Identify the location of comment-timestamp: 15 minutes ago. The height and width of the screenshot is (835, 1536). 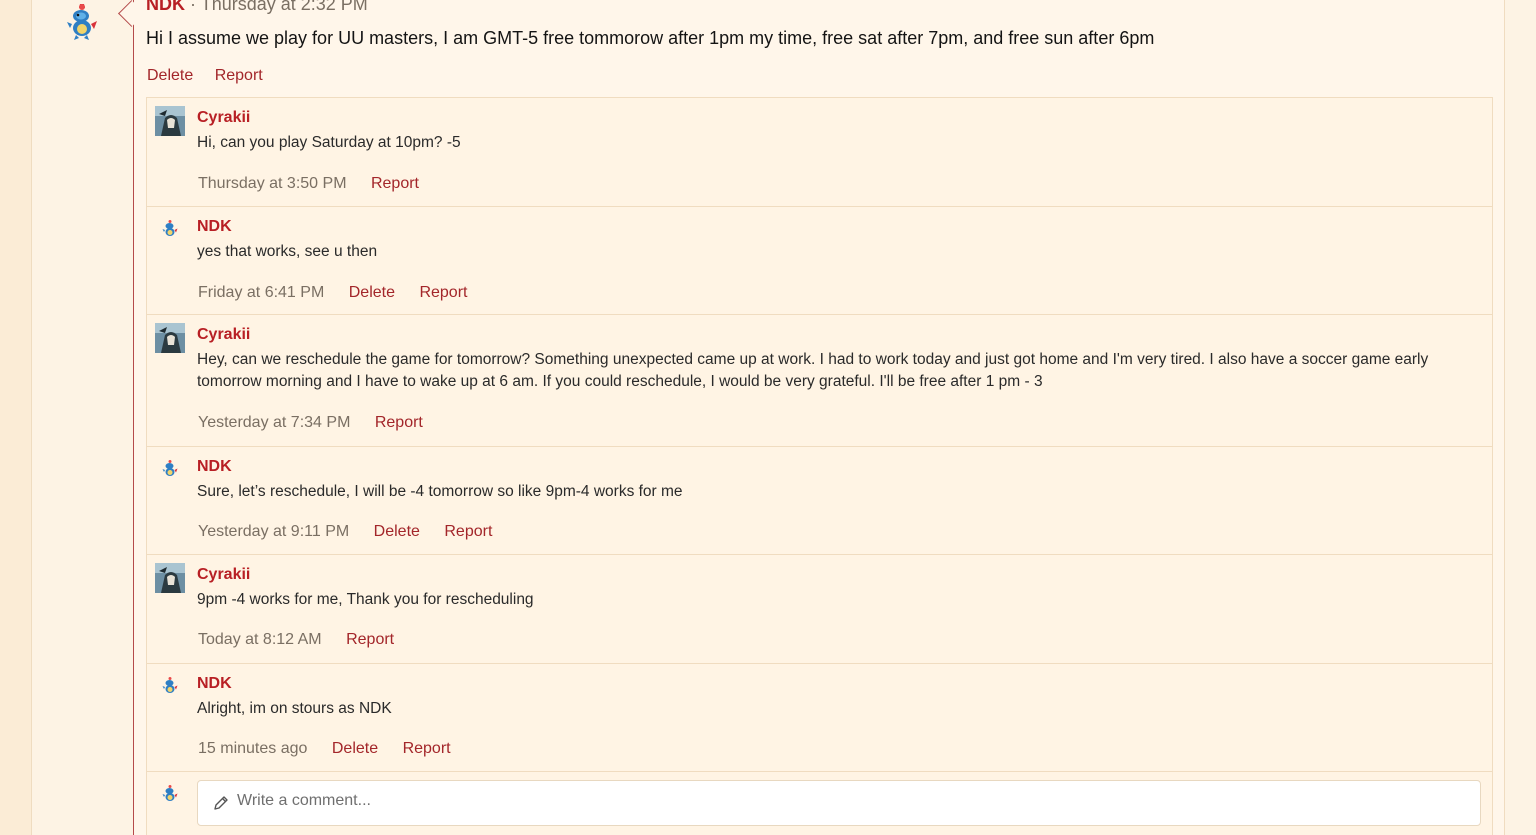
(252, 748).